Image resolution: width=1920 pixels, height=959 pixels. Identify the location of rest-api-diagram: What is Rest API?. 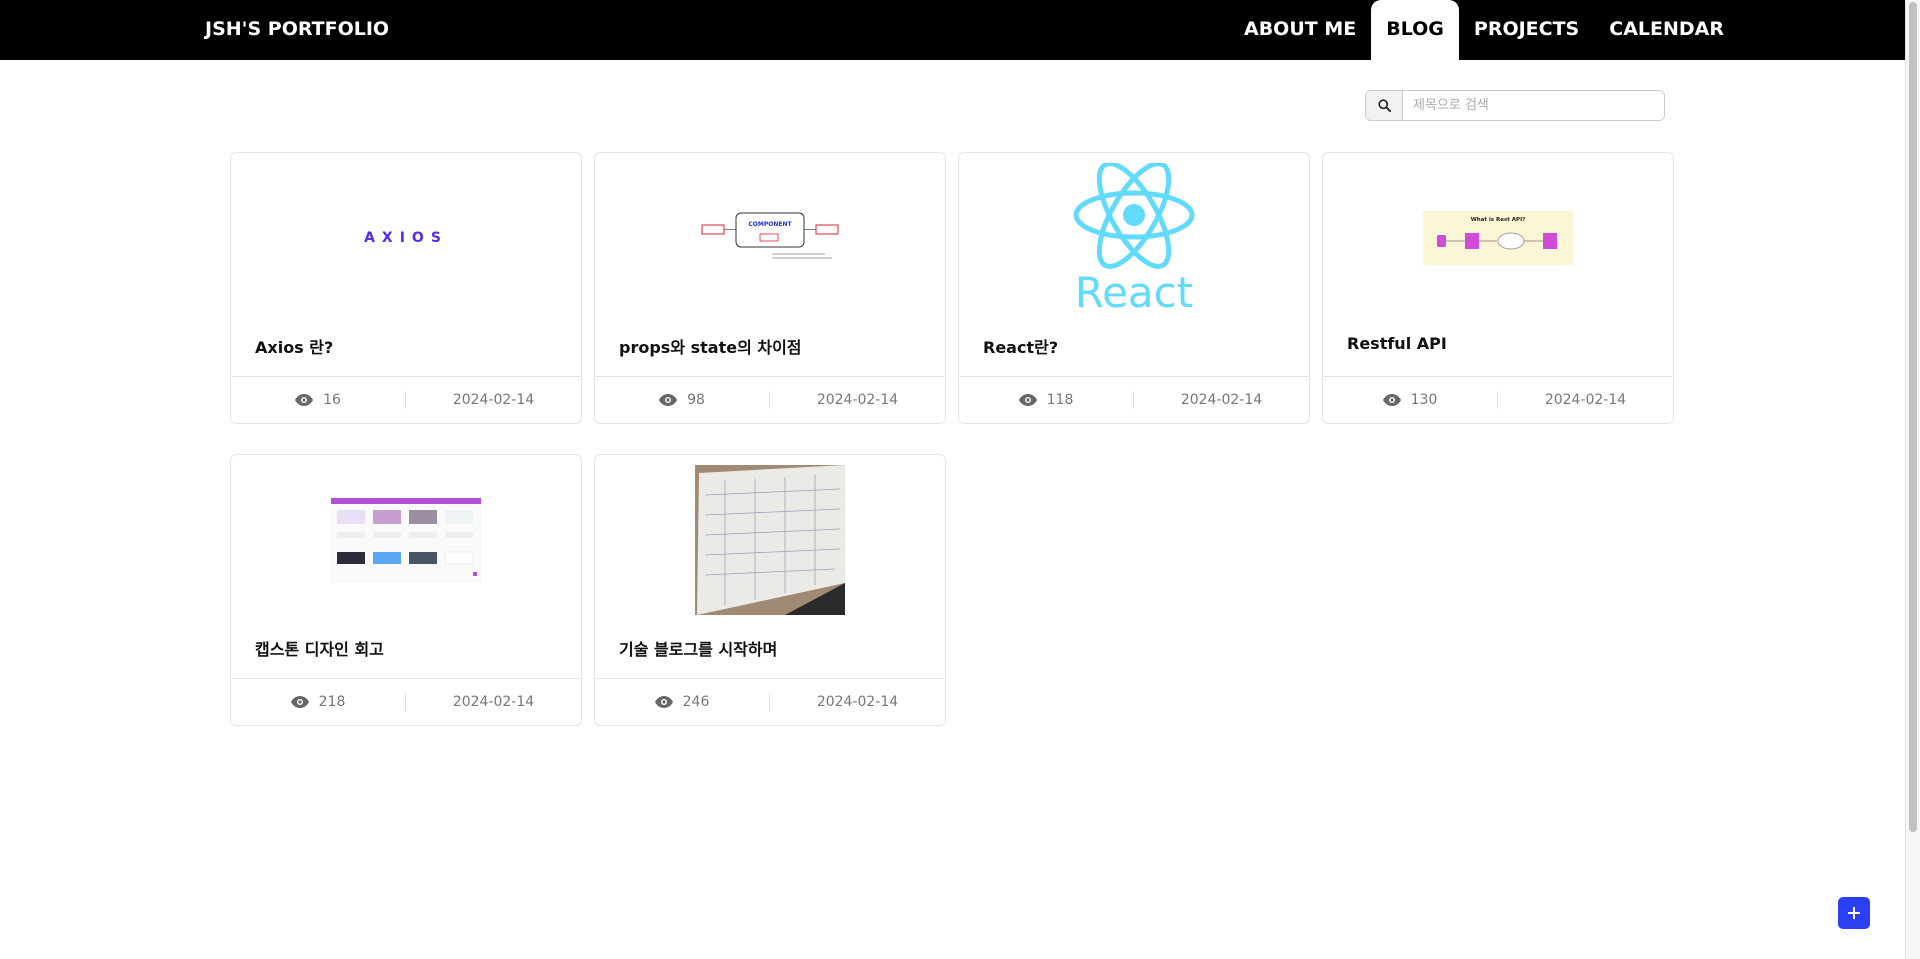
(1498, 238).